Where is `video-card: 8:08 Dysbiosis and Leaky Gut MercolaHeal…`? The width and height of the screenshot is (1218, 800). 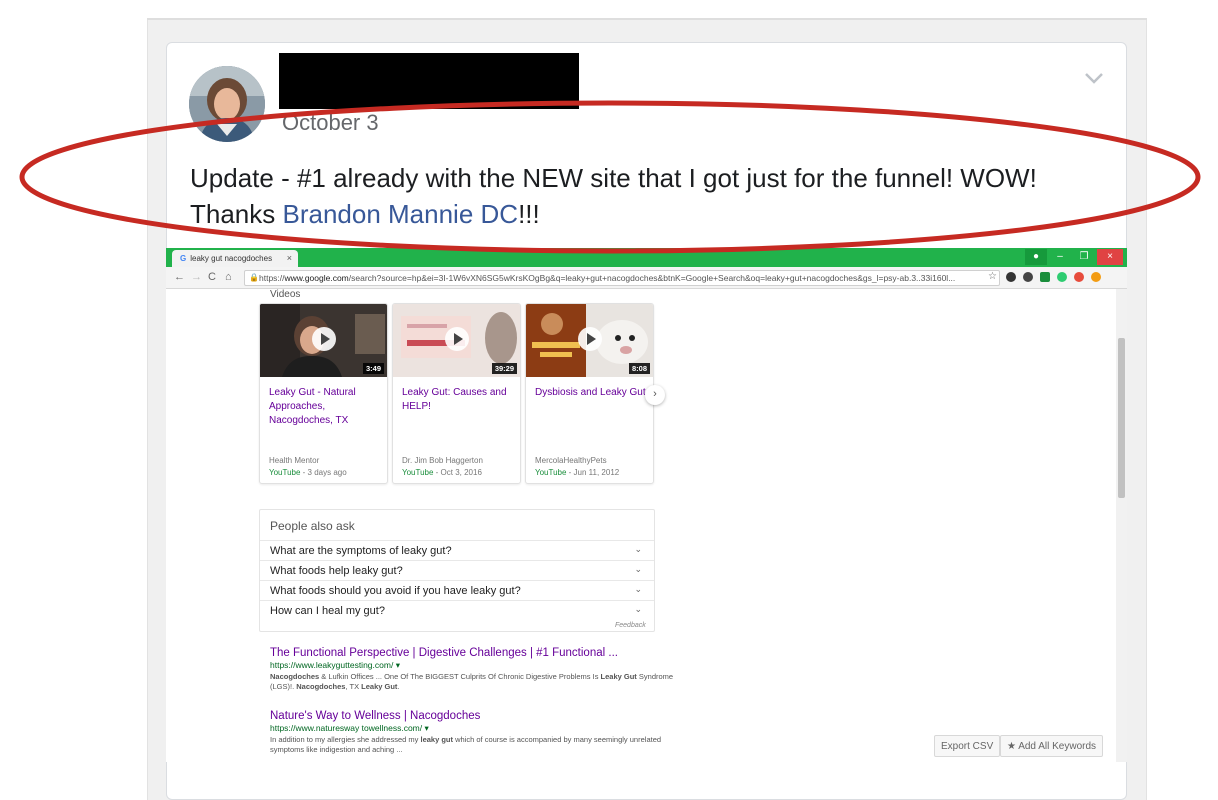 video-card: 8:08 Dysbiosis and Leaky Gut MercolaHeal… is located at coordinates (589, 393).